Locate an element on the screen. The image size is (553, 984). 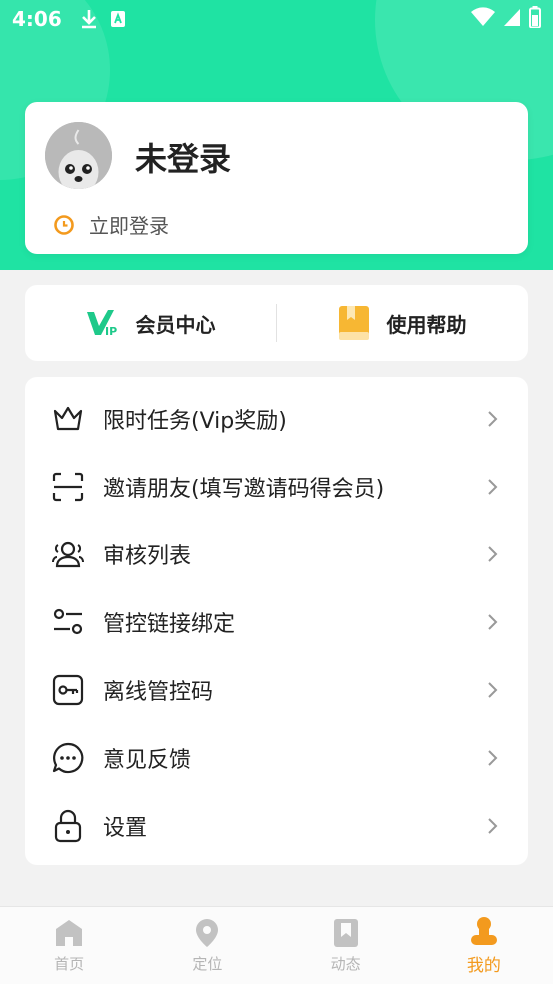
profile-title: 未登录 is located at coordinates (183, 159).